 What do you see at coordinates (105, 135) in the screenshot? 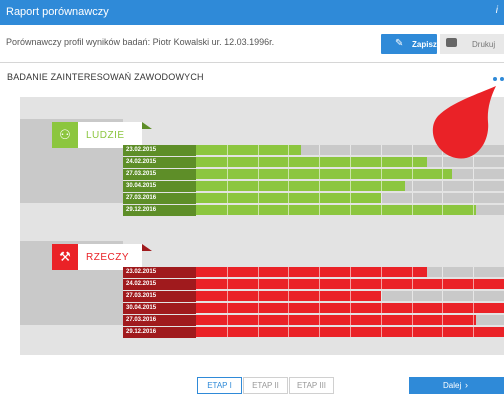
I see `category-label: LUDZIE` at bounding box center [105, 135].